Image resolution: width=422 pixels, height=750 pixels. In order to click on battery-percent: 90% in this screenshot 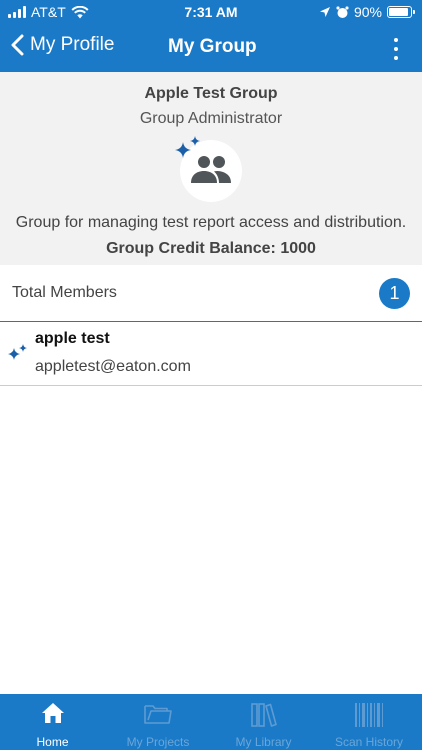, I will do `click(367, 12)`.